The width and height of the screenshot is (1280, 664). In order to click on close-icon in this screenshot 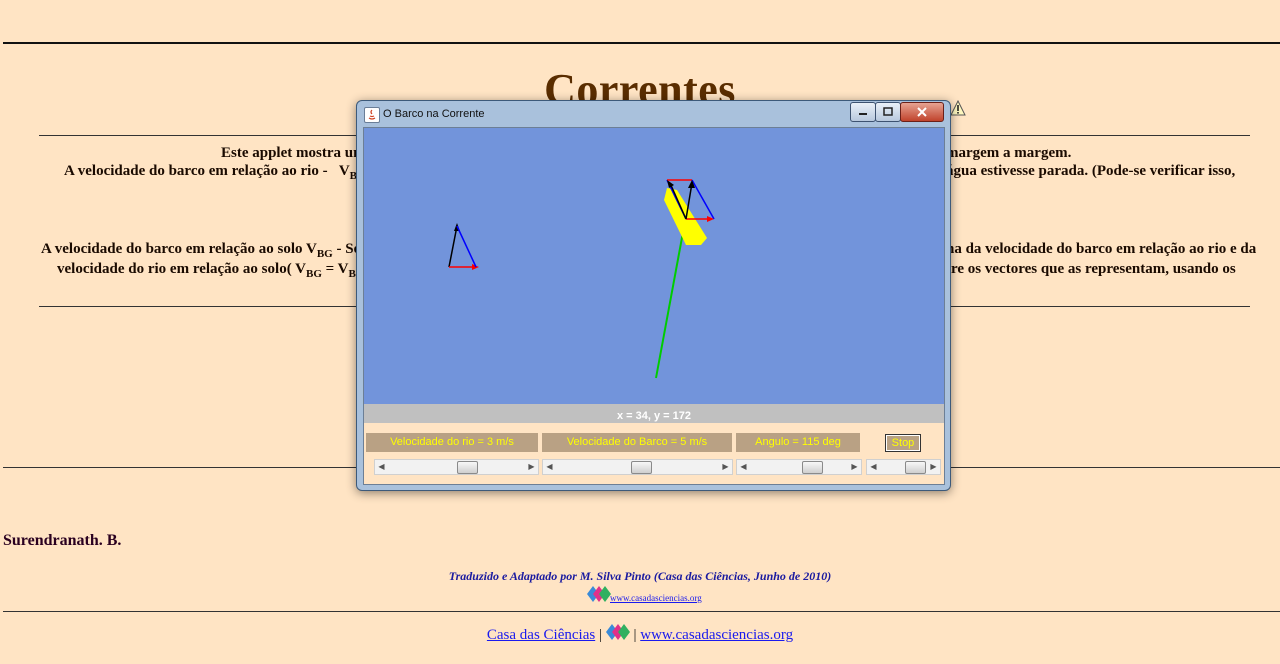, I will do `click(922, 112)`.